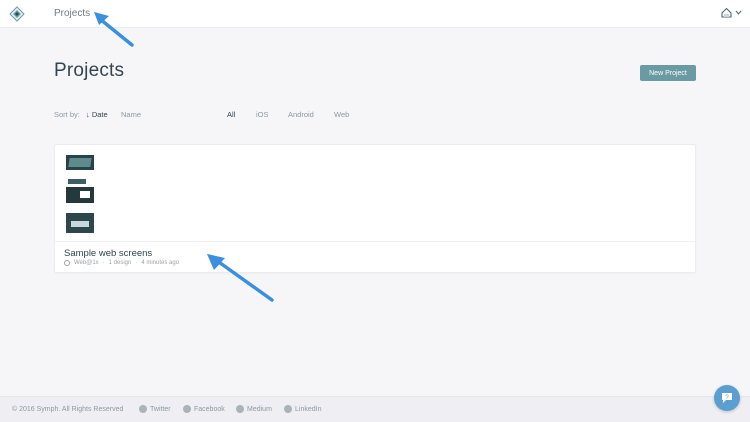 The width and height of the screenshot is (750, 422). I want to click on nav-projects-link: Projects, so click(72, 13).